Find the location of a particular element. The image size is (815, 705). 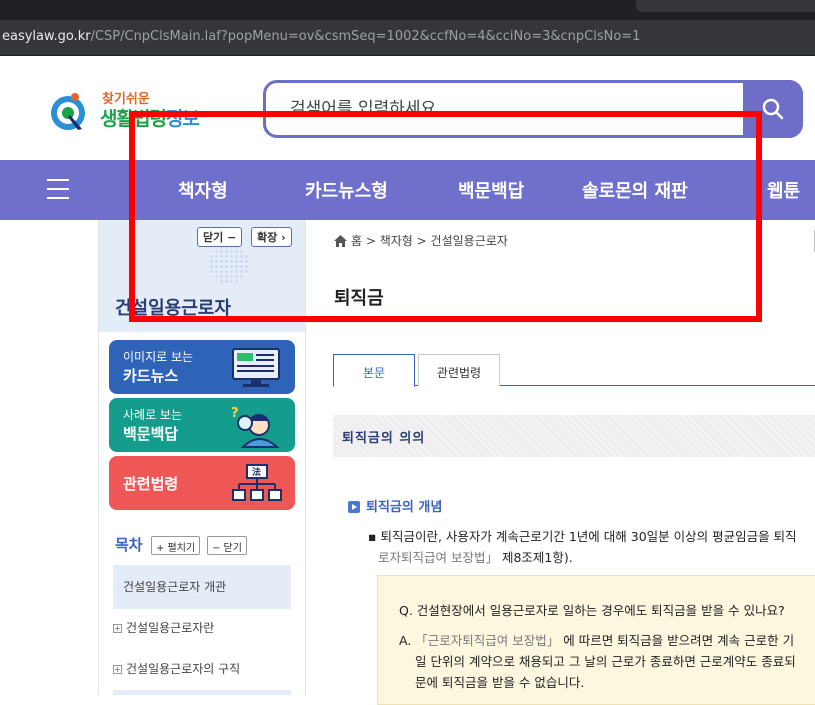

nav-item-webtoon: 웹툰 is located at coordinates (783, 190).